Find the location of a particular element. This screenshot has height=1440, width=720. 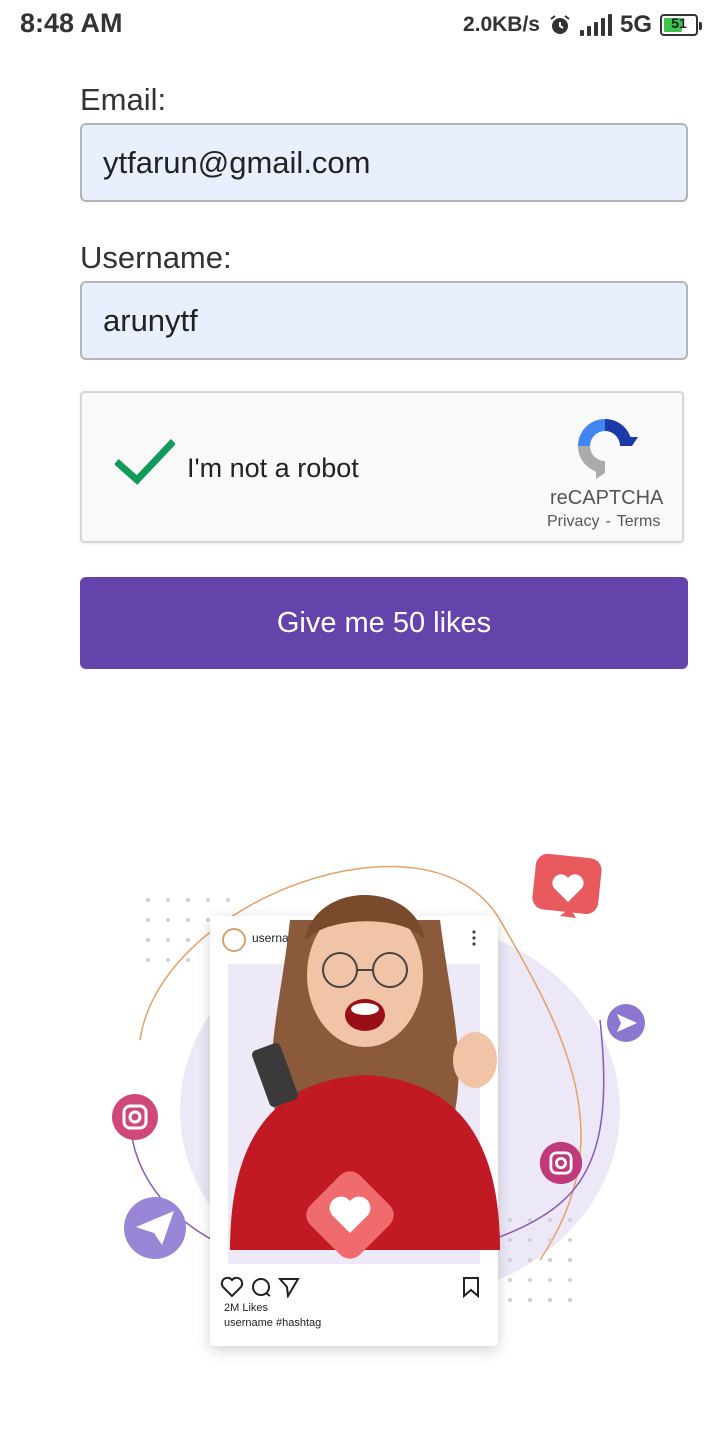

give-likes-button: Give me 50 likes is located at coordinates (384, 623).